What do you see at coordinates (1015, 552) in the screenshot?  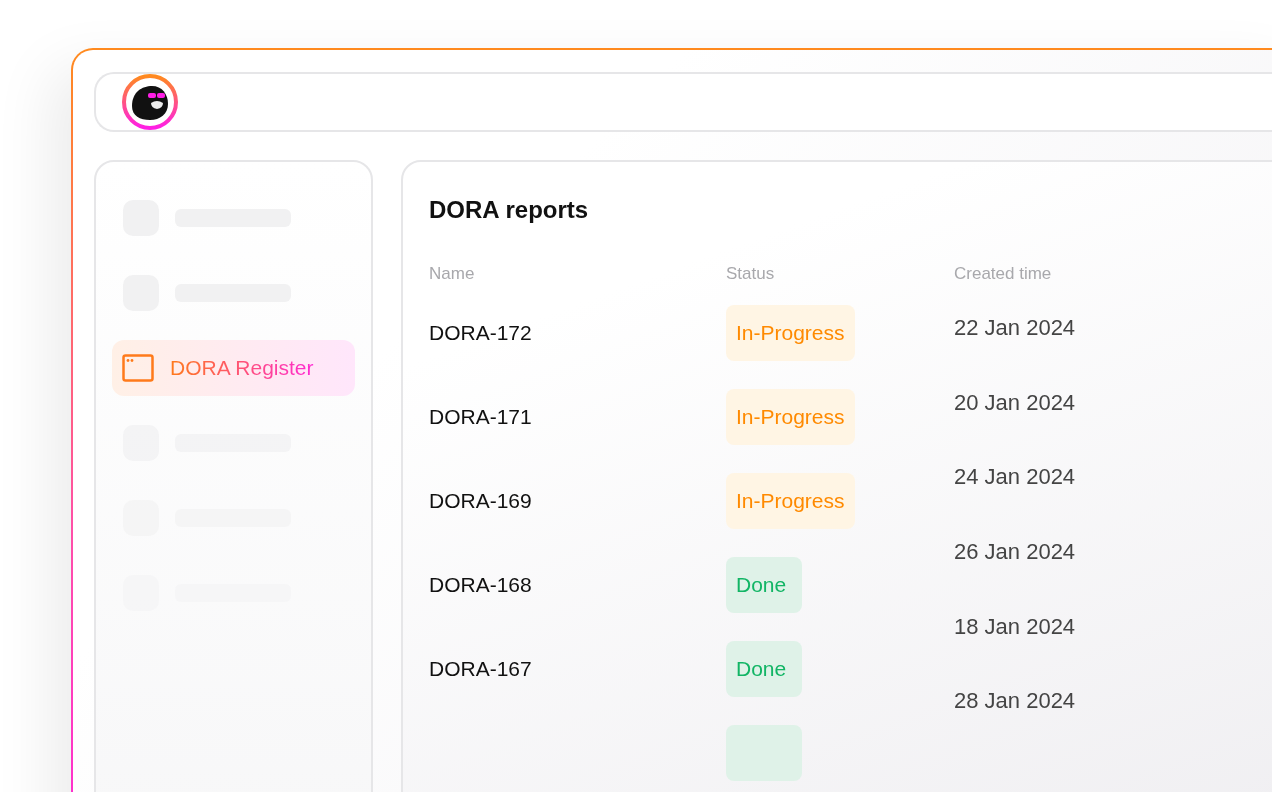 I see `created-date: 26 Jan 2024` at bounding box center [1015, 552].